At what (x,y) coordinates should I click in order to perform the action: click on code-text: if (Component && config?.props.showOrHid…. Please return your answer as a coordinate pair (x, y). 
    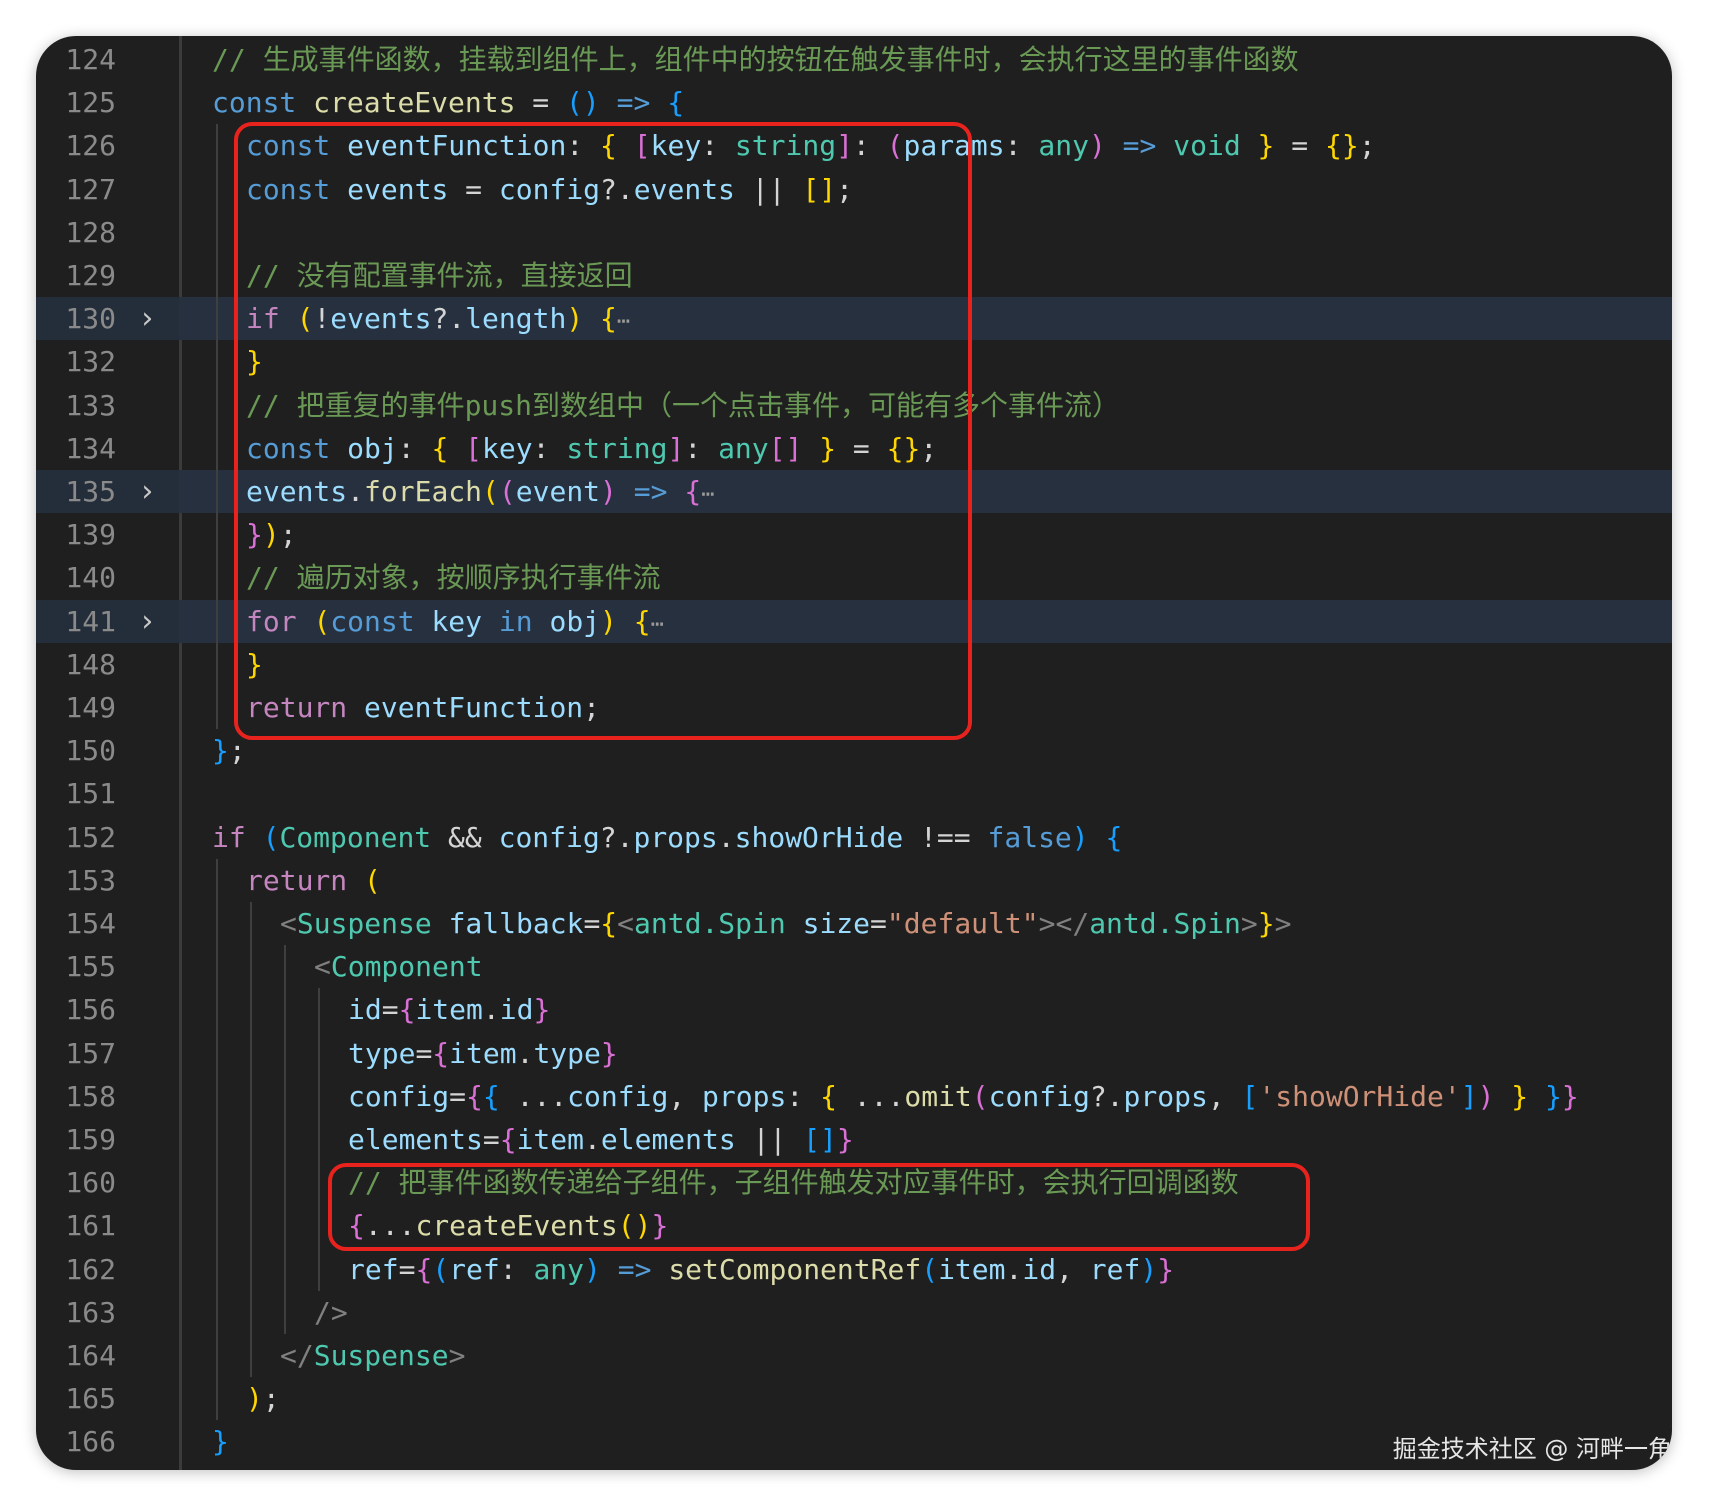
    Looking at the image, I should click on (667, 837).